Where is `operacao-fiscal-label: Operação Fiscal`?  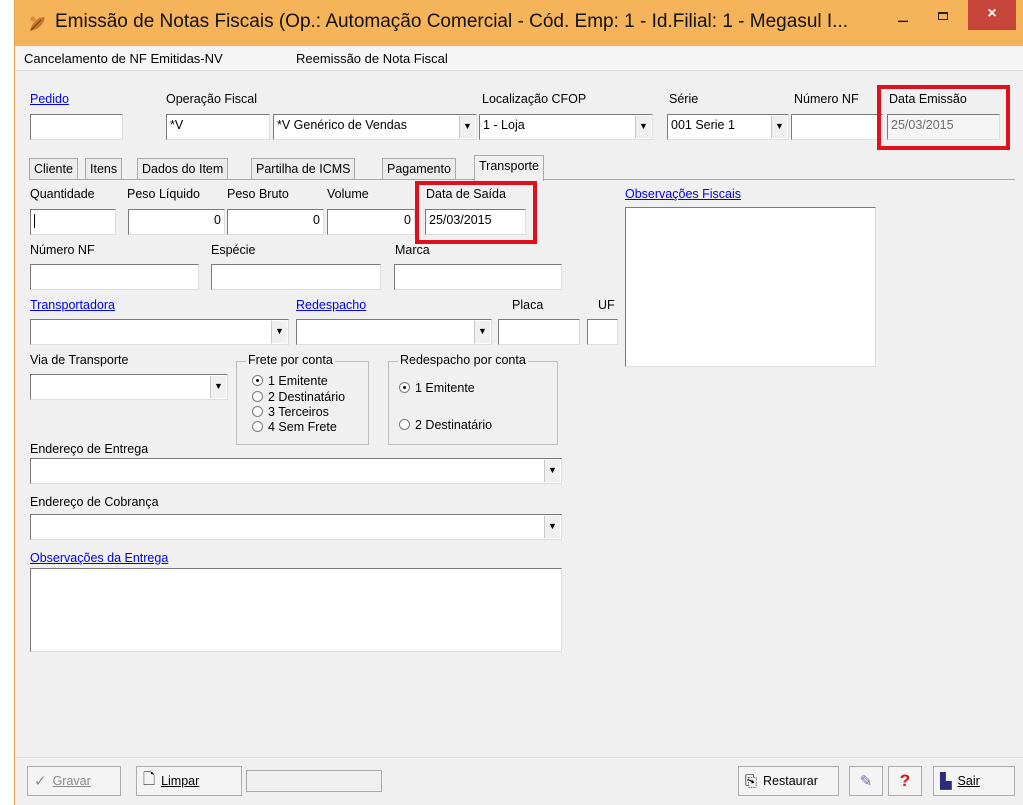 operacao-fiscal-label: Operação Fiscal is located at coordinates (212, 99).